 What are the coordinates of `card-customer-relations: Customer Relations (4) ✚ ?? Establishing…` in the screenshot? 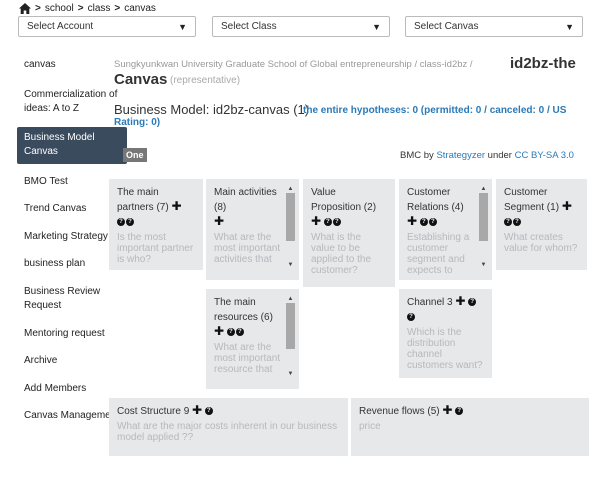 It's located at (445, 229).